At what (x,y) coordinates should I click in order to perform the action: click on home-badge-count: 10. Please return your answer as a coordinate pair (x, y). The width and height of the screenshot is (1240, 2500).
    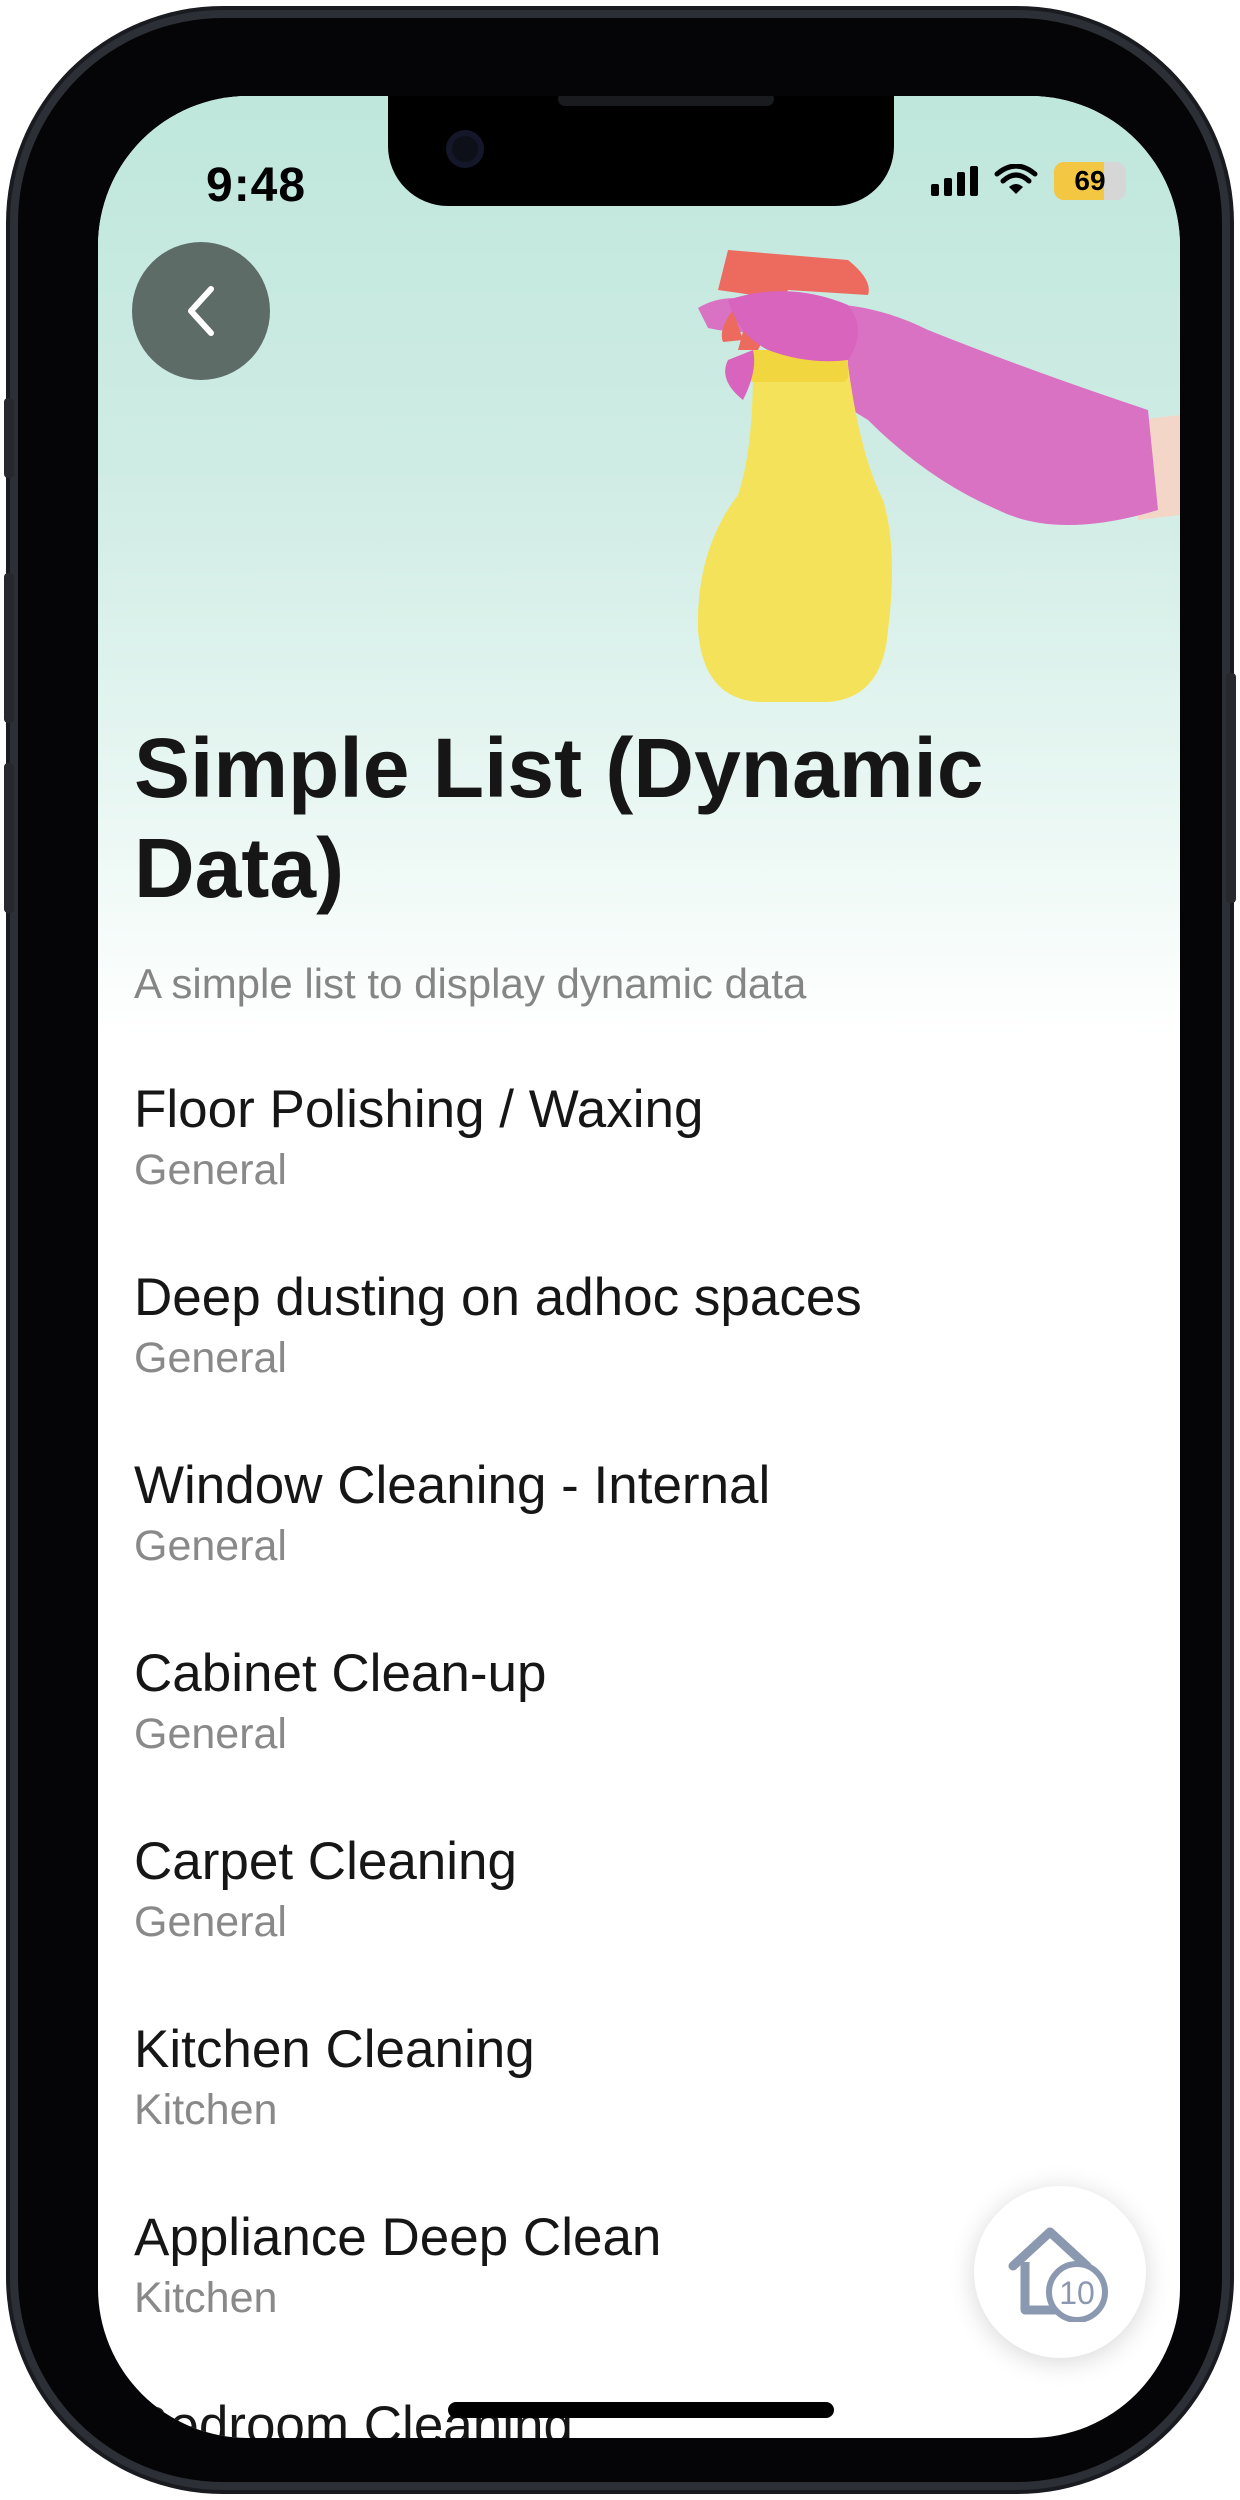
    Looking at the image, I should click on (1077, 2293).